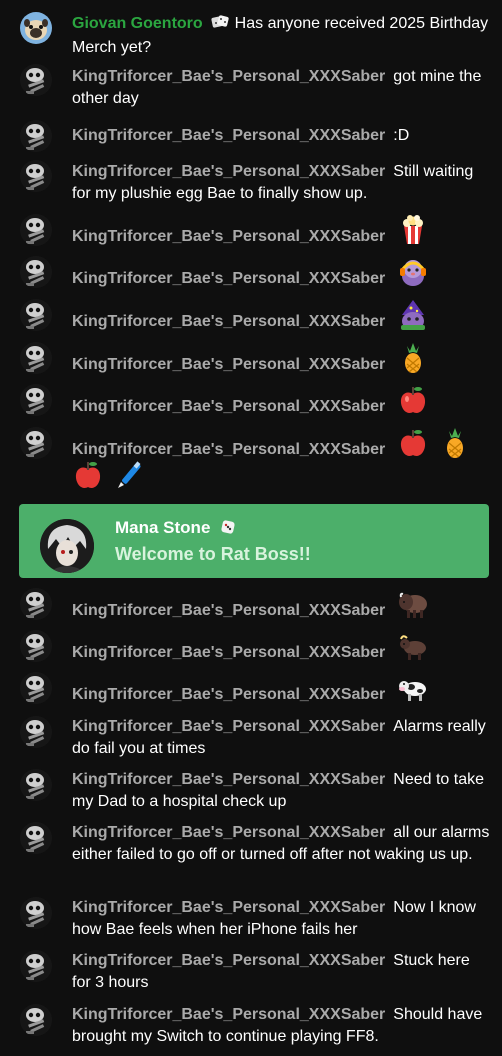 The height and width of the screenshot is (1056, 502). I want to click on rat-wizard-icon, so click(413, 321).